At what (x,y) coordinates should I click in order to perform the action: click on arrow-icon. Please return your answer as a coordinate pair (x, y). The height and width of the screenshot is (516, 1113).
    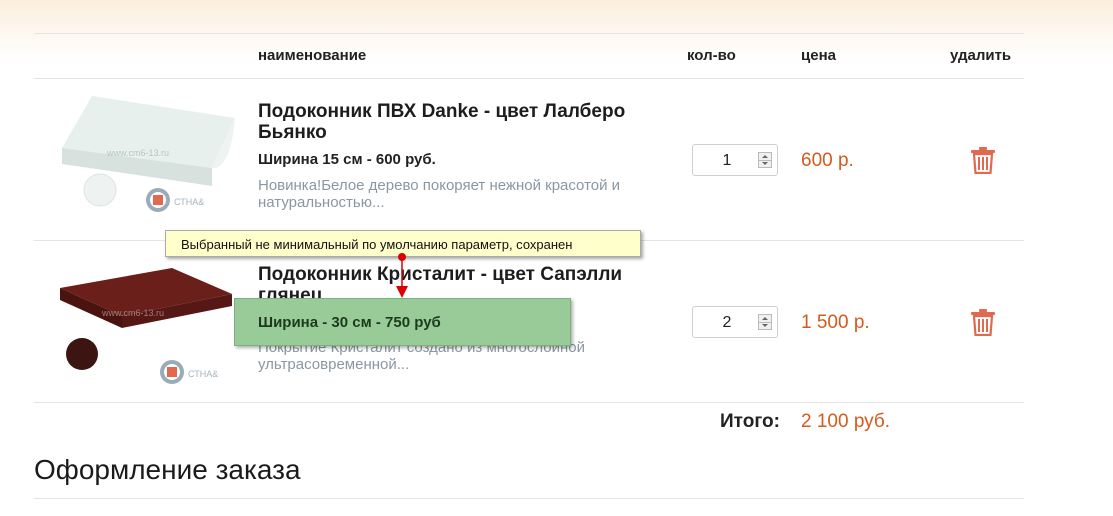
    Looking at the image, I should click on (402, 275).